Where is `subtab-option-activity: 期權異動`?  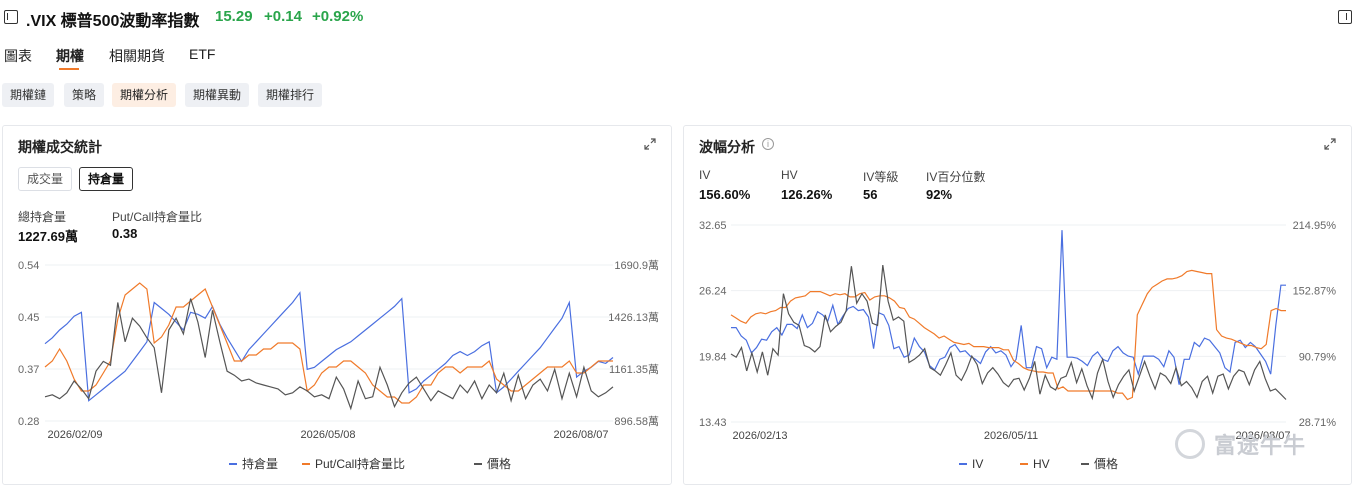
subtab-option-activity: 期權異動 is located at coordinates (217, 95).